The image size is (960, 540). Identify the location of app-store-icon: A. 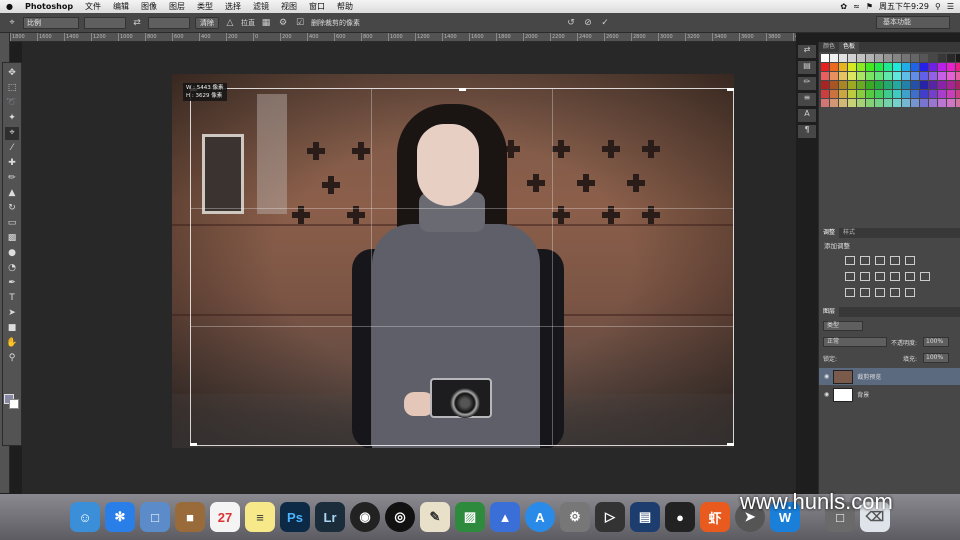
(540, 517).